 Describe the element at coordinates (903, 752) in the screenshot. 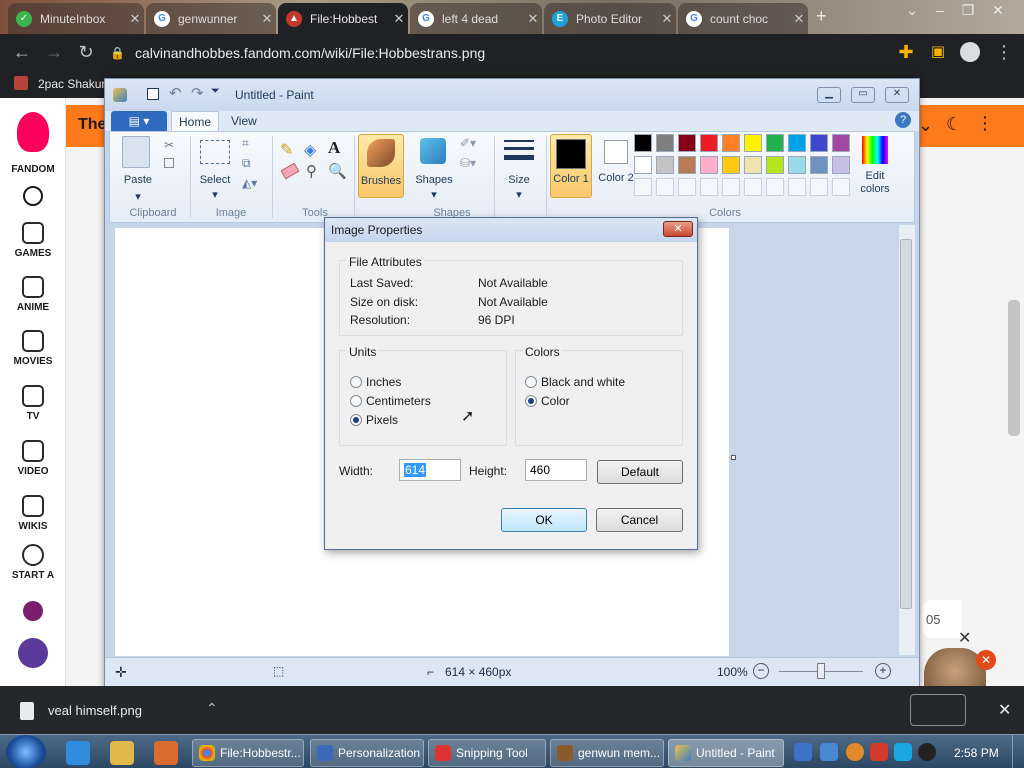

I see `tray-display-icon` at that location.